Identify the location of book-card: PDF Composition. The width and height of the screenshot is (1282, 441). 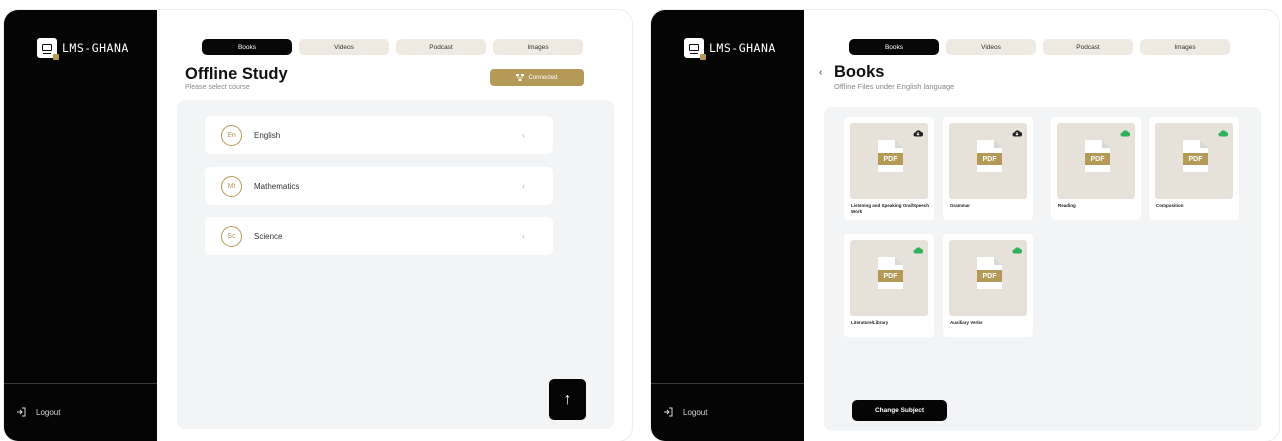
(1194, 168).